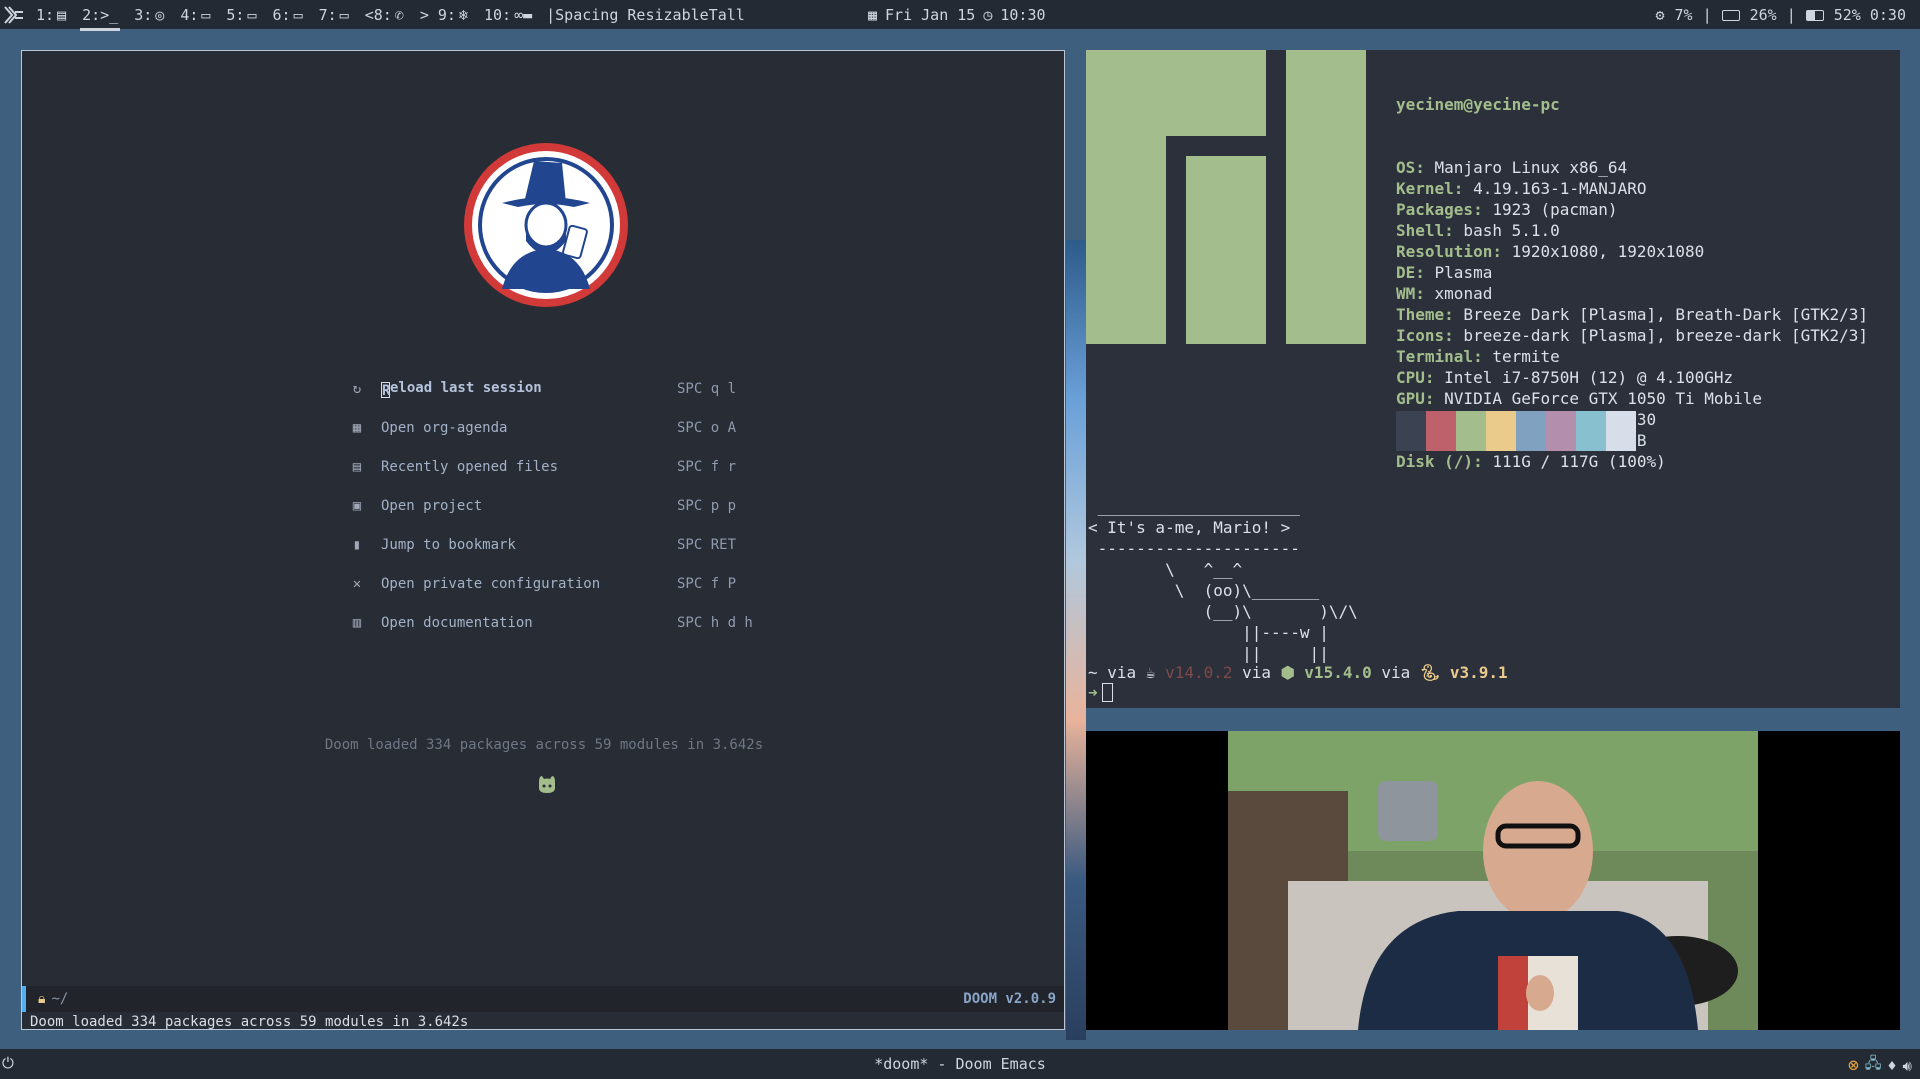  I want to click on info-line: WM: xmonad, so click(1632, 293).